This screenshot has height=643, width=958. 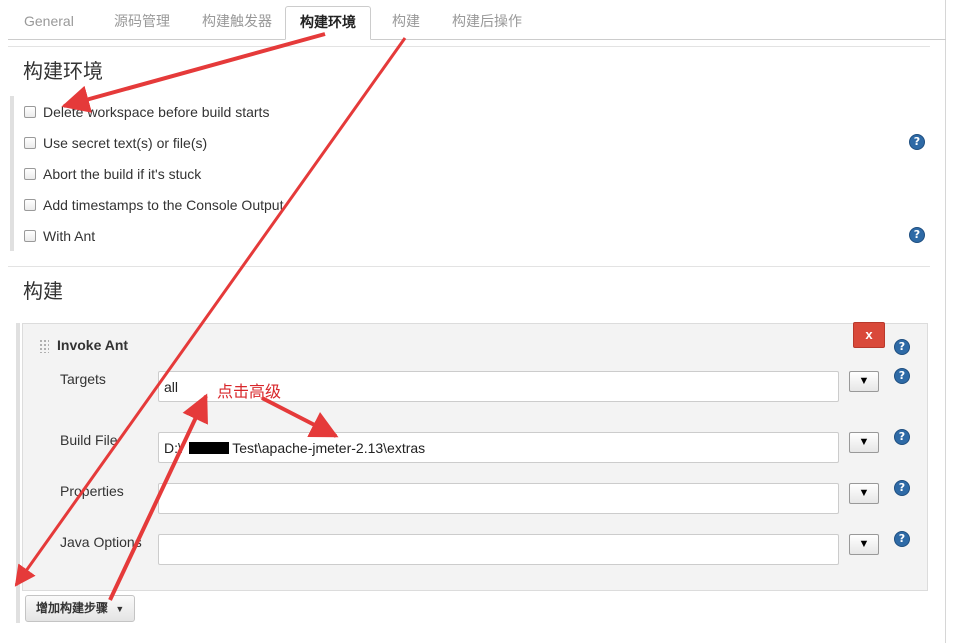 What do you see at coordinates (43, 292) in the screenshot?
I see `build-title: 构建` at bounding box center [43, 292].